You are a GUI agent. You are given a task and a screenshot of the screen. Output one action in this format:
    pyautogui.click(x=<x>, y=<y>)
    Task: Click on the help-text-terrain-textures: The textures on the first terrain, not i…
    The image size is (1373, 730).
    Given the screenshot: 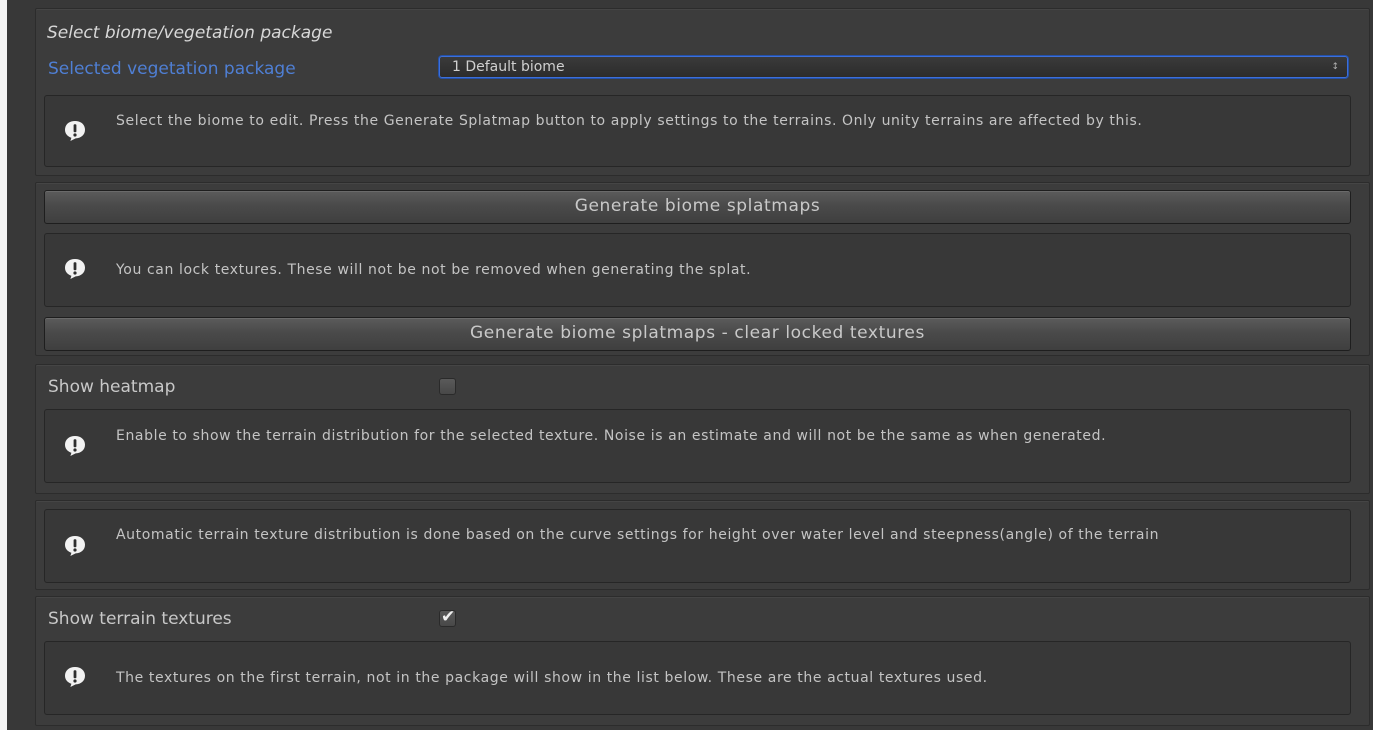 What is the action you would take?
    pyautogui.click(x=552, y=678)
    